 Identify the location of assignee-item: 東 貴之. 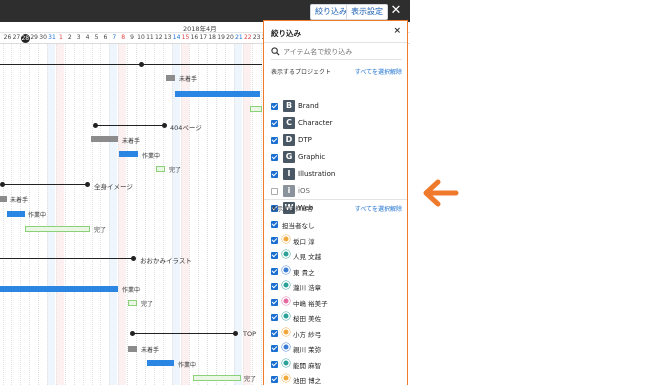
(336, 270).